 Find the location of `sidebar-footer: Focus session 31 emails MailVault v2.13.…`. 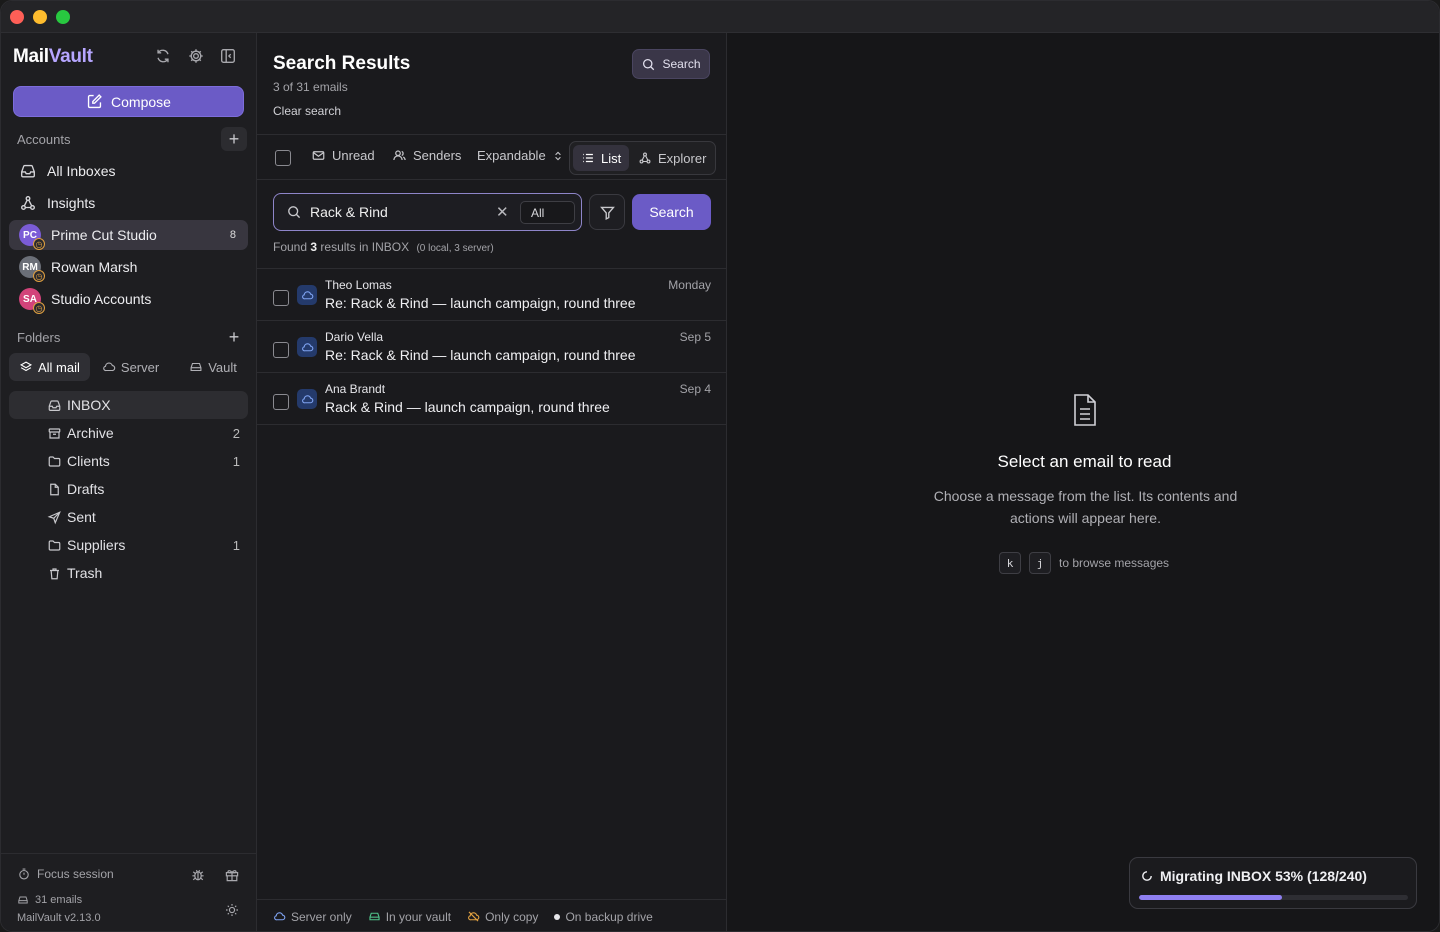

sidebar-footer: Focus session 31 emails MailVault v2.13.… is located at coordinates (129, 892).